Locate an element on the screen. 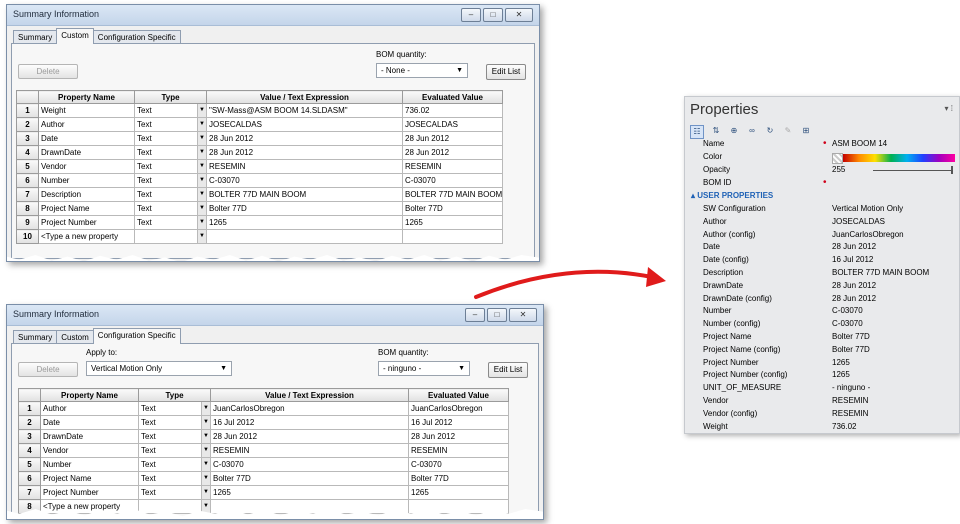 The image size is (960, 524). prop-row: Author (config) JuanCarlosObregon is located at coordinates (822, 235).